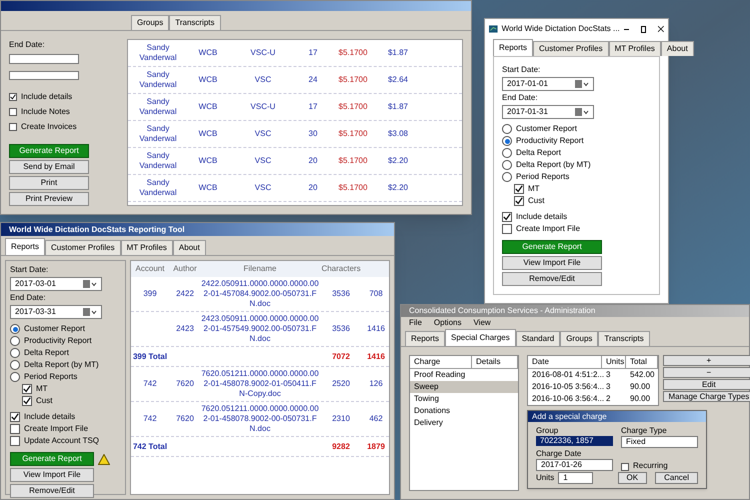 Image resolution: width=750 pixels, height=500 pixels. I want to click on warning-icon, so click(104, 459).